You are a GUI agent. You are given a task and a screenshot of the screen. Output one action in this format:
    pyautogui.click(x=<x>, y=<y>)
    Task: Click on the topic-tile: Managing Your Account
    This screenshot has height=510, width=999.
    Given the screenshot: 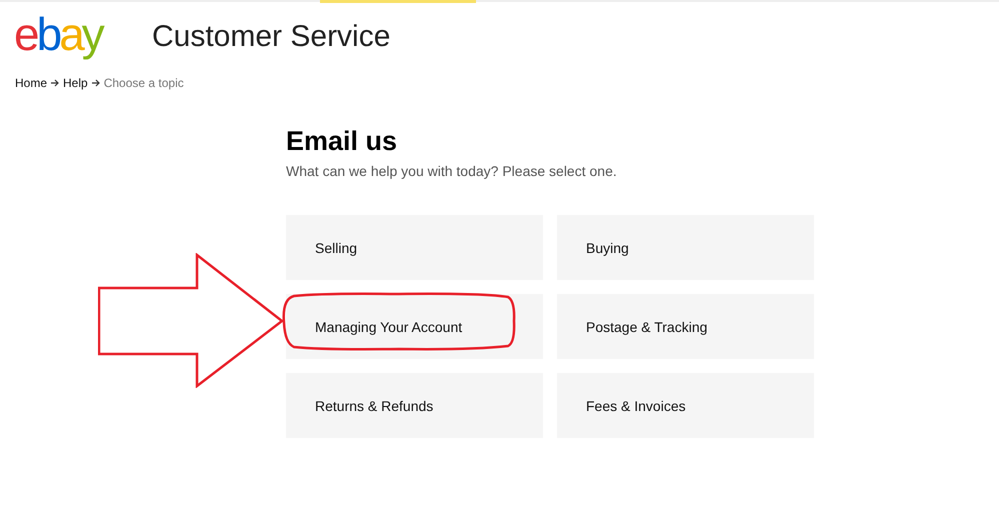 What is the action you would take?
    pyautogui.click(x=414, y=326)
    